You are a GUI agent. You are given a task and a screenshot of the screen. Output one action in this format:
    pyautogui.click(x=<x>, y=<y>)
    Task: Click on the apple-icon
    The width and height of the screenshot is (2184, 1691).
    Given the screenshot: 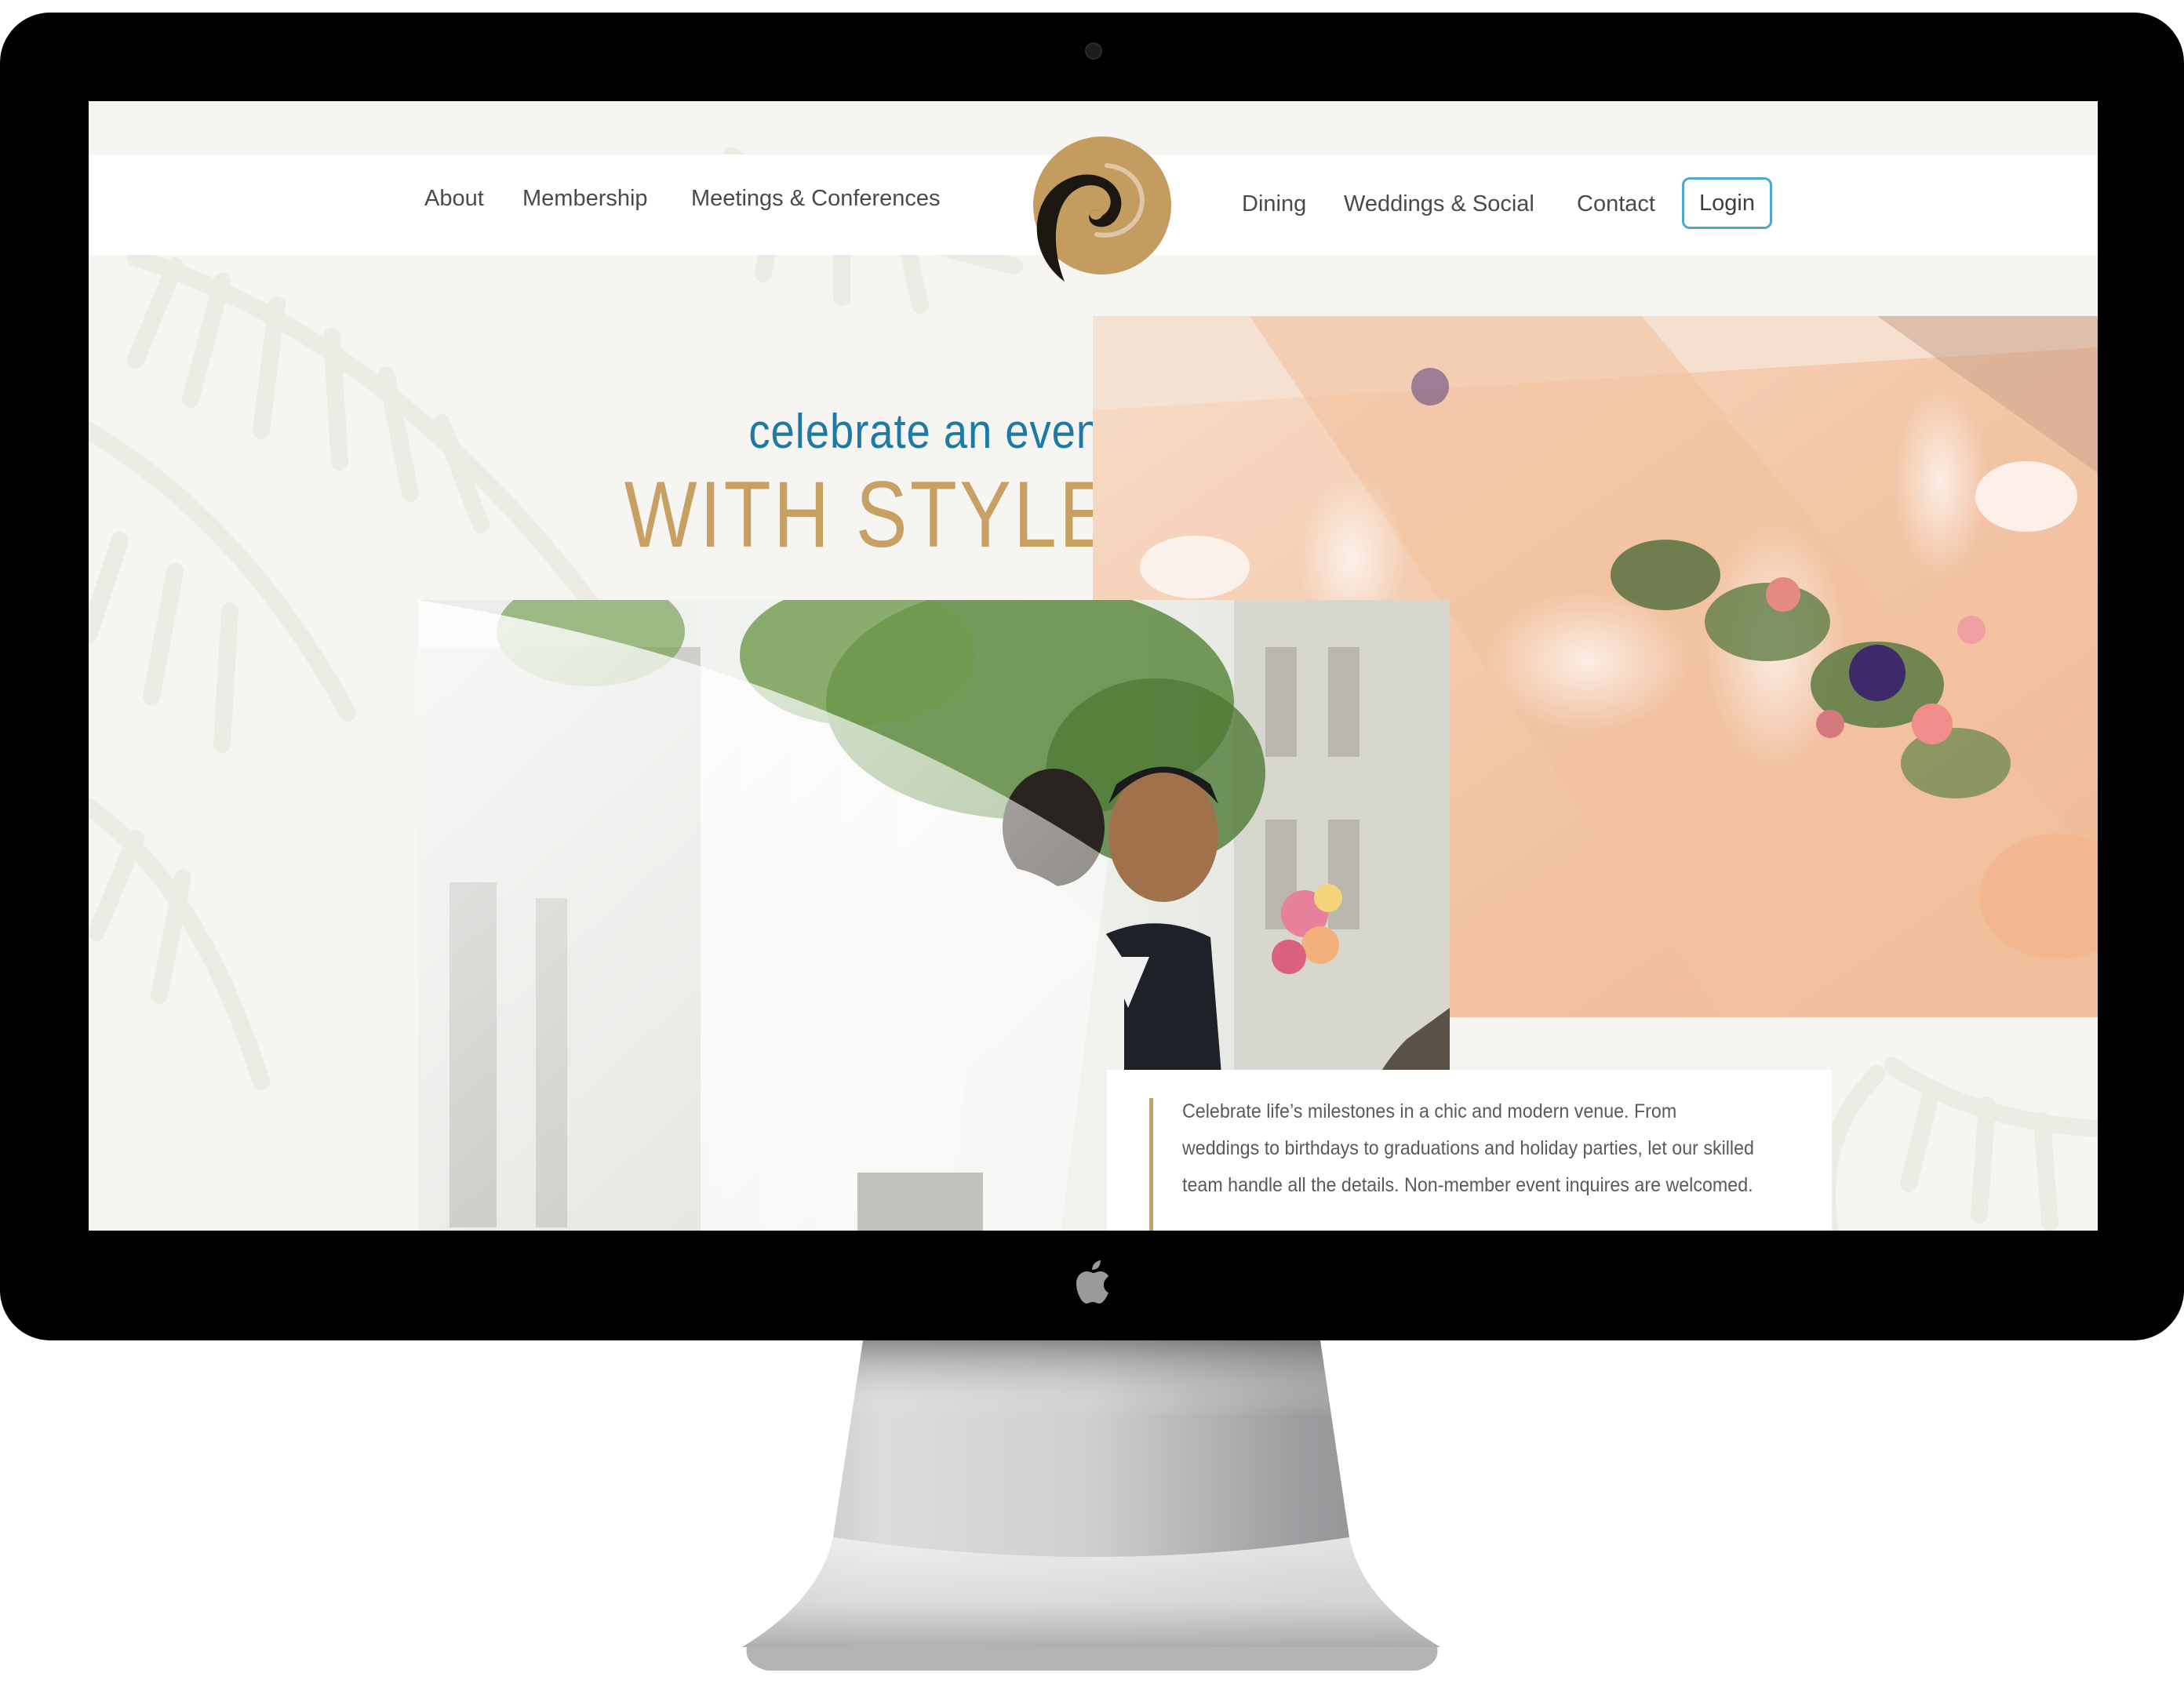 What is the action you would take?
    pyautogui.click(x=1092, y=1282)
    